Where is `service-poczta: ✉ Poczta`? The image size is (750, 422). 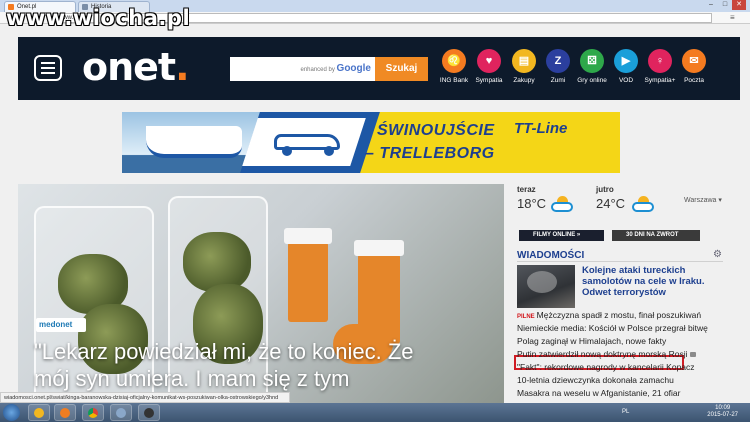
service-poczta: ✉ Poczta is located at coordinates (694, 66).